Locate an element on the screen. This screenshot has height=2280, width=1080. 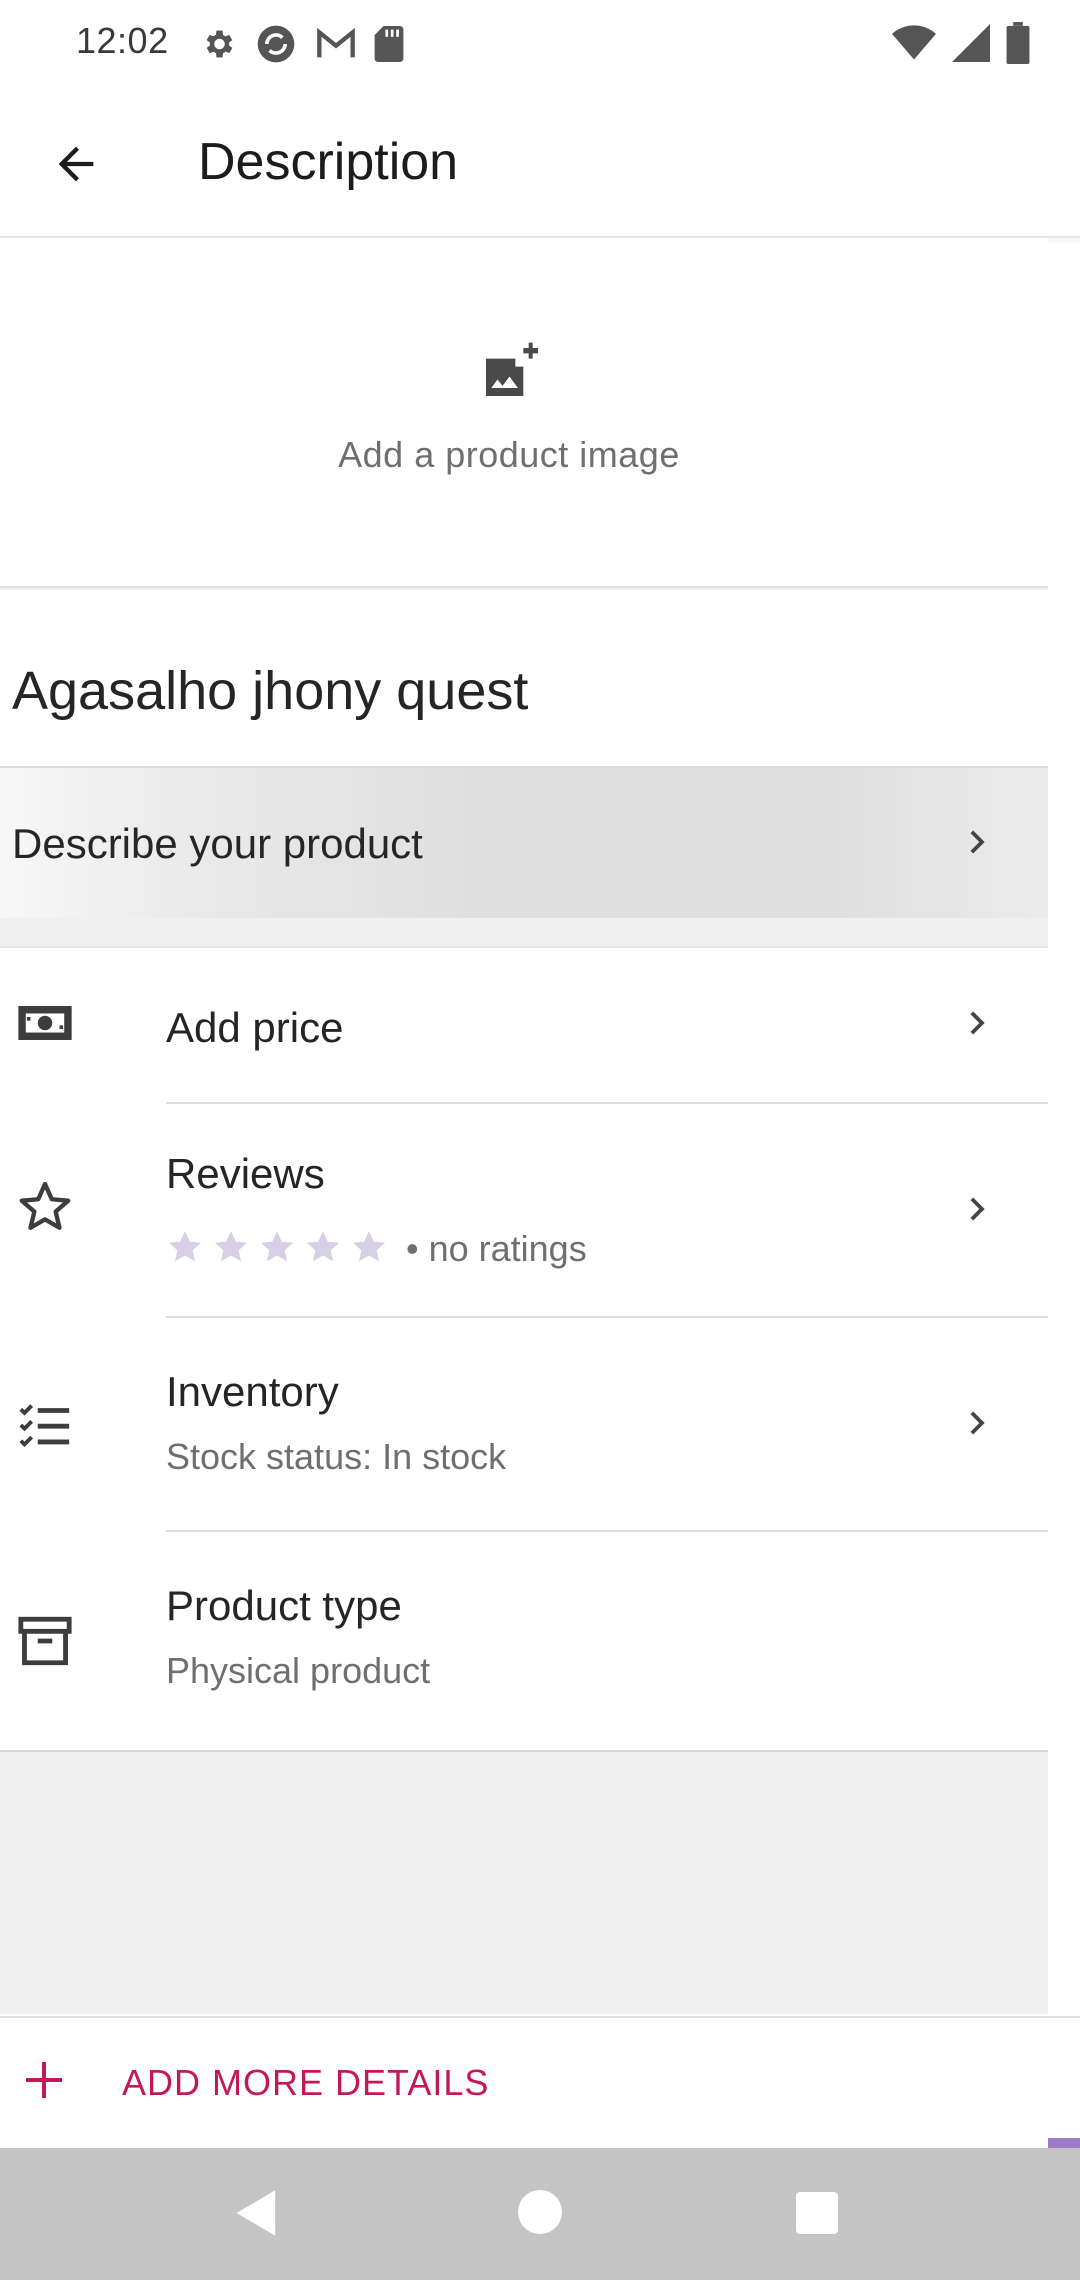
status-time: 12:02 is located at coordinates (122, 40).